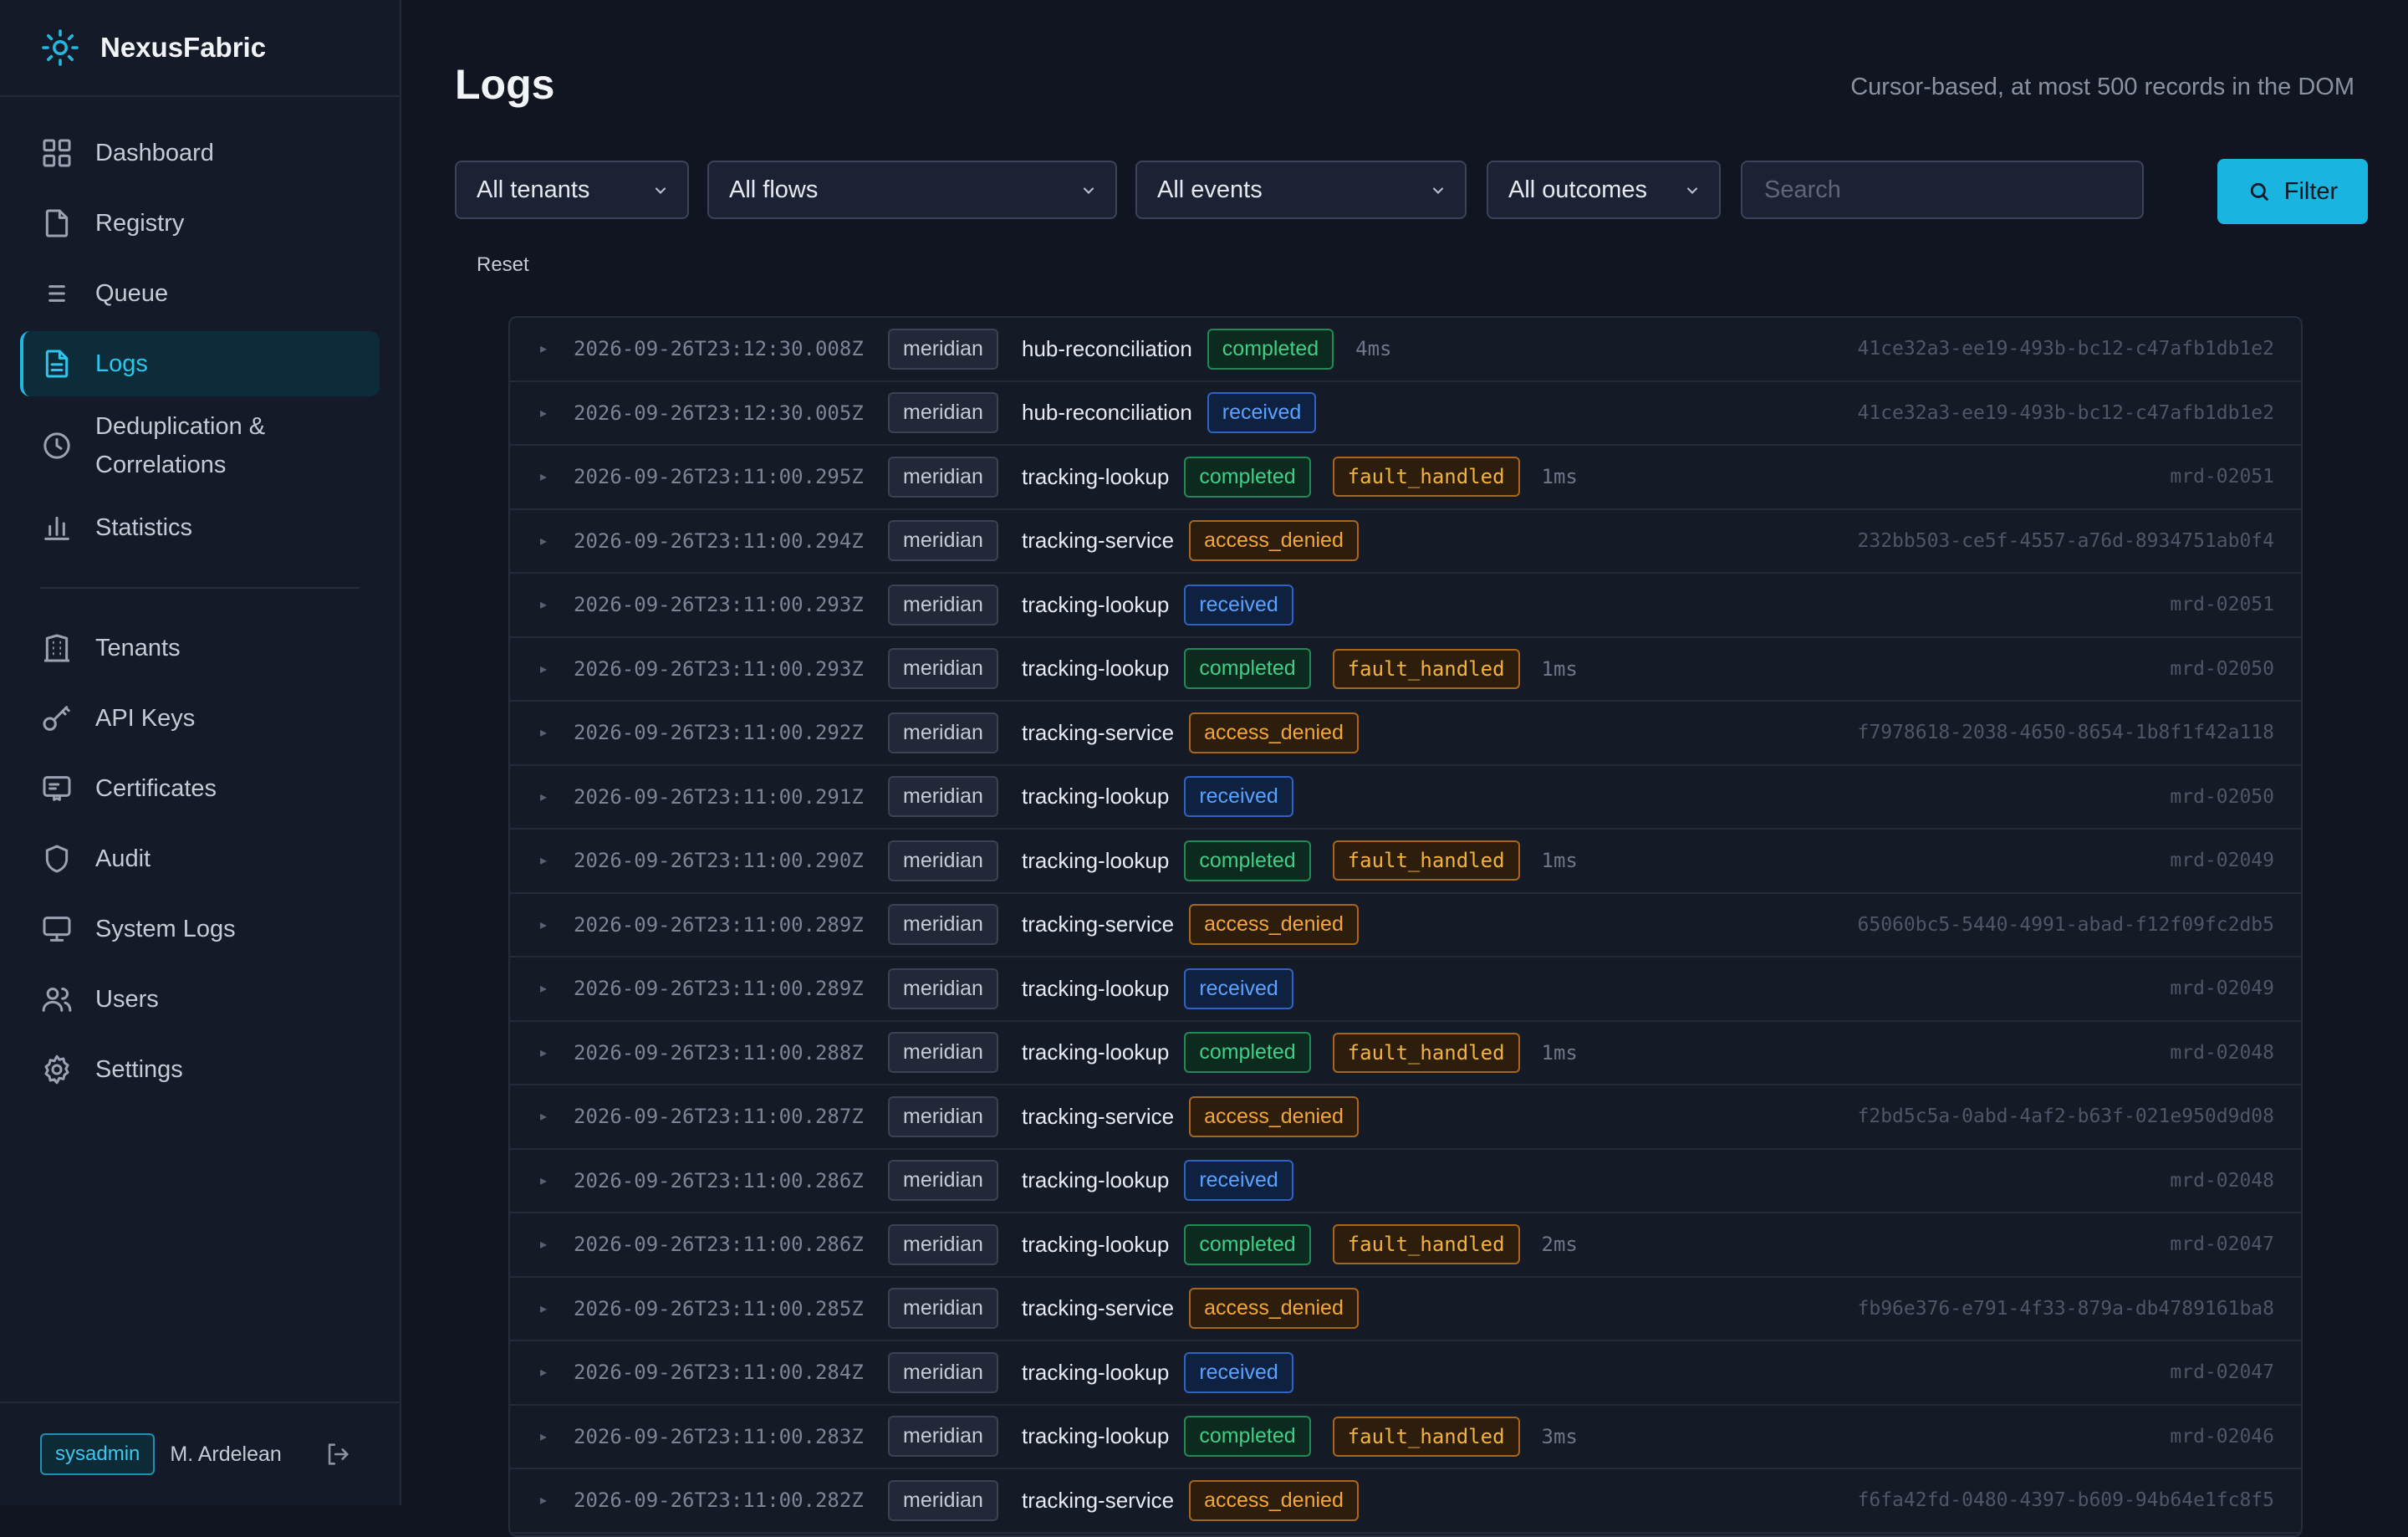 The image size is (2408, 1537). What do you see at coordinates (719, 989) in the screenshot?
I see `log-timestamp: 2026-09-26T23:11:00.289Z` at bounding box center [719, 989].